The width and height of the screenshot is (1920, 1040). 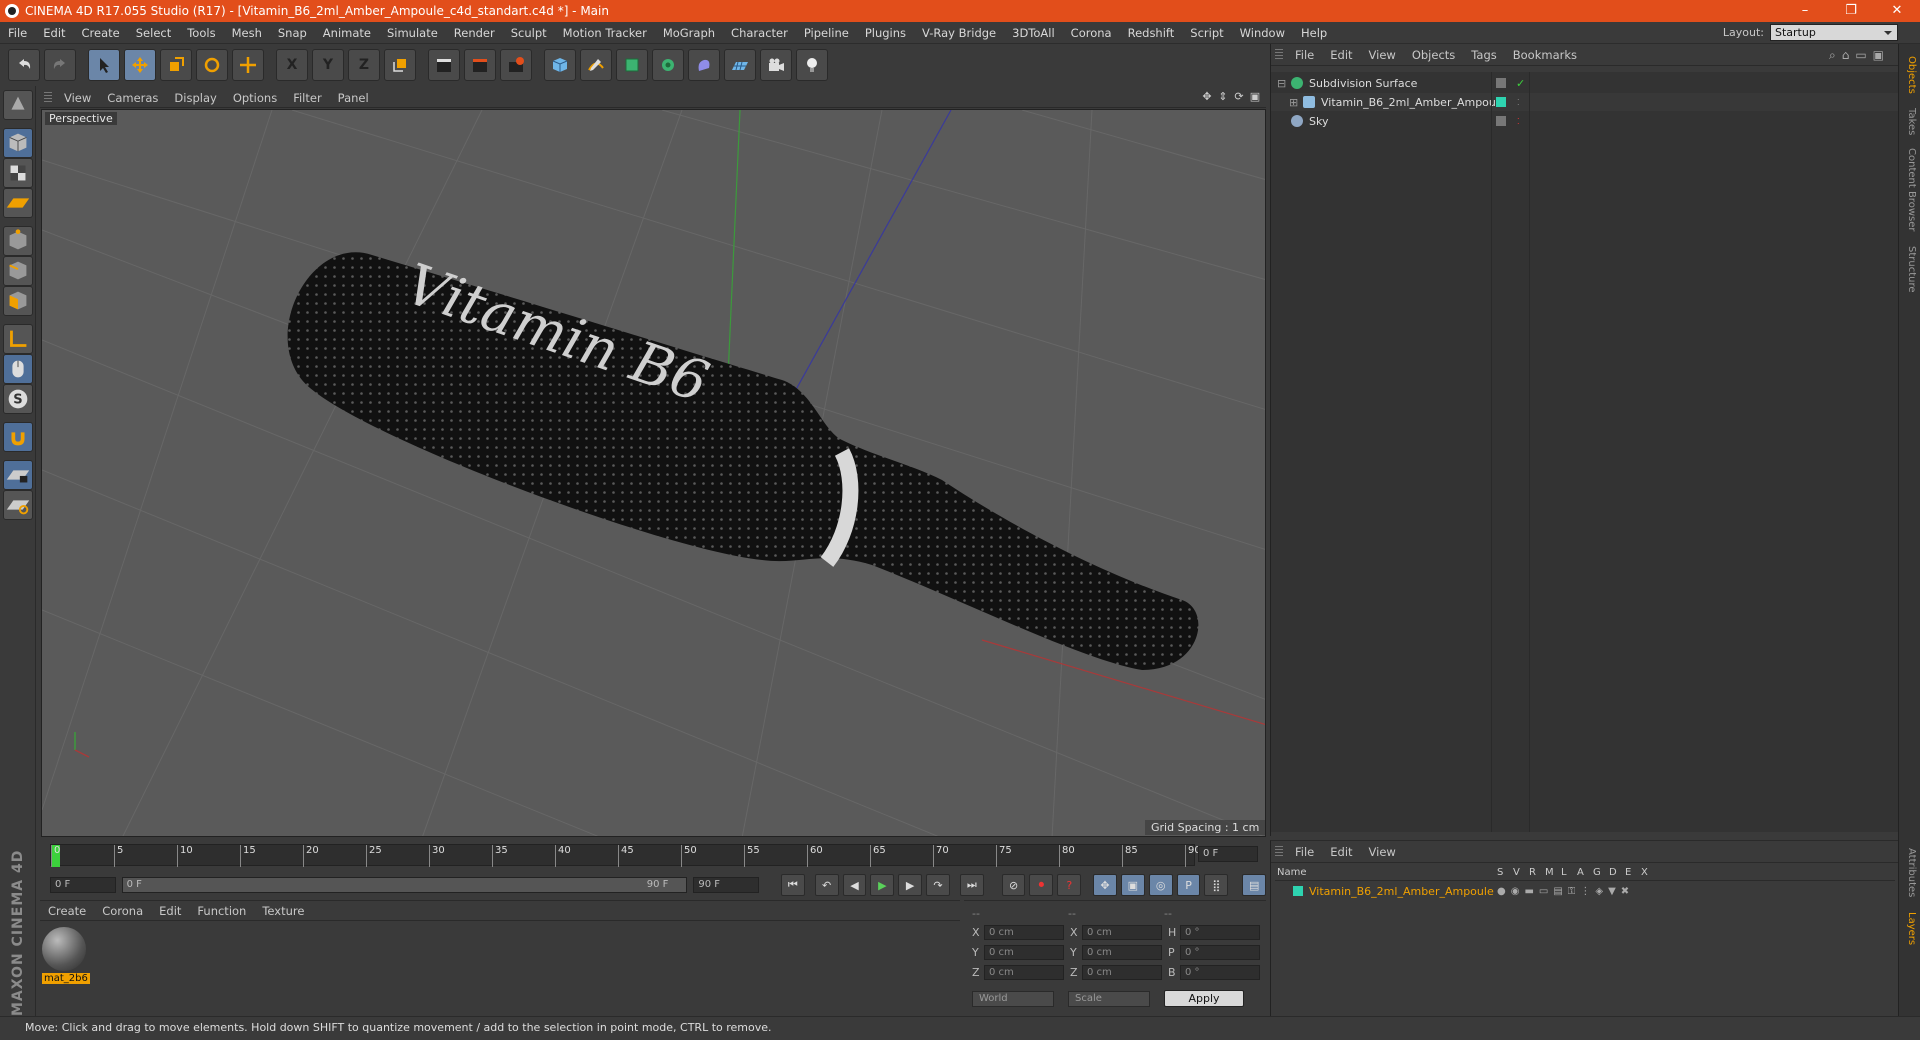 I want to click on go-to-start-button: ⏮, so click(x=792, y=885).